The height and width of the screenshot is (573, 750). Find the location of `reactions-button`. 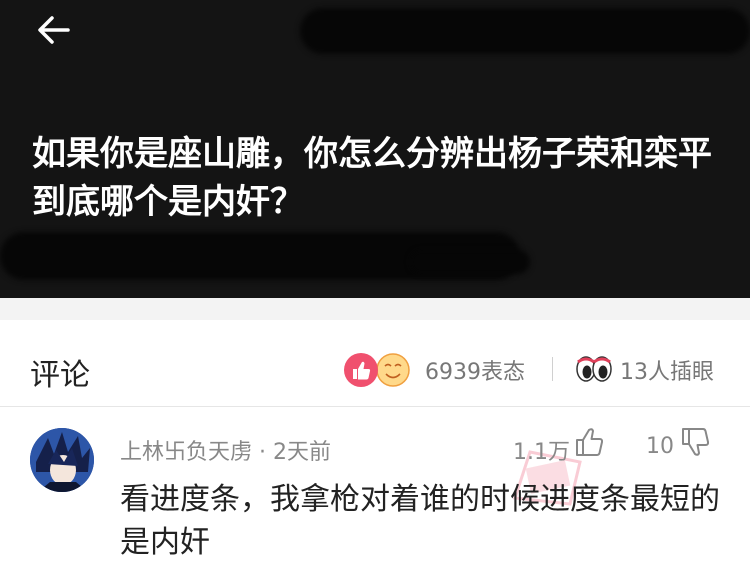

reactions-button is located at coordinates (378, 370).